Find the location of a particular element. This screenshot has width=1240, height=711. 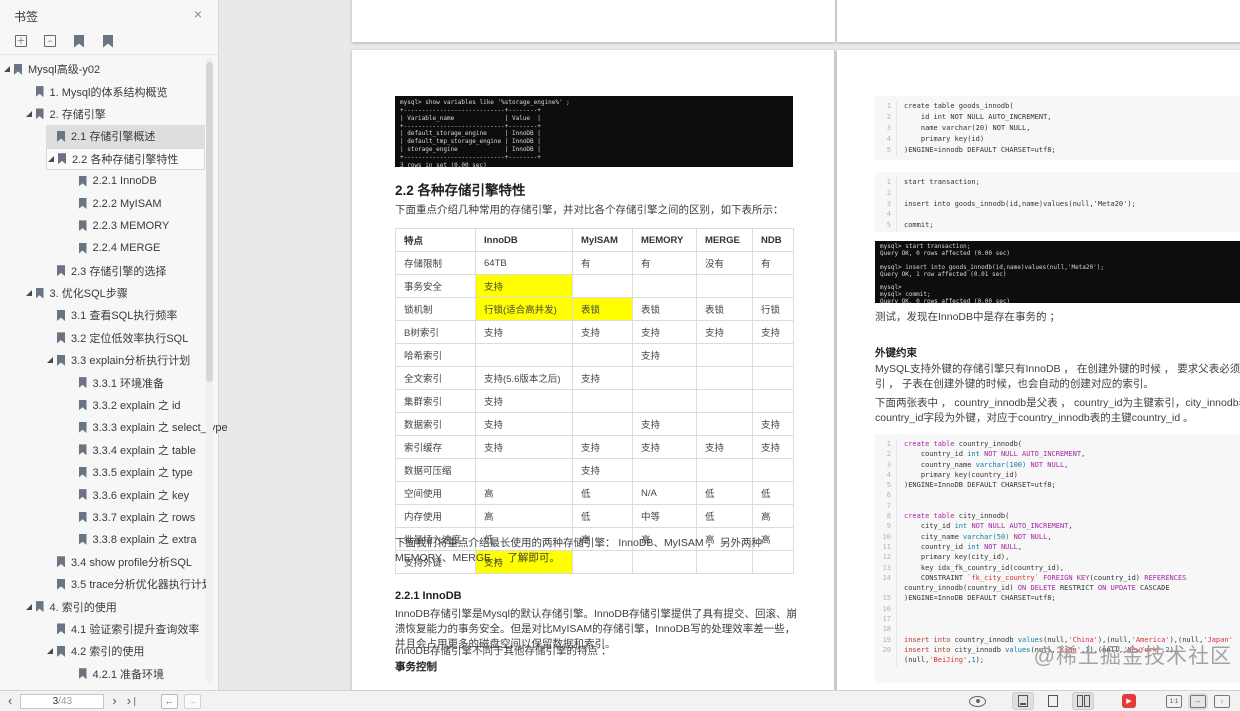

table-row: 存储限制 64TB 有有没有有 is located at coordinates (594, 263).